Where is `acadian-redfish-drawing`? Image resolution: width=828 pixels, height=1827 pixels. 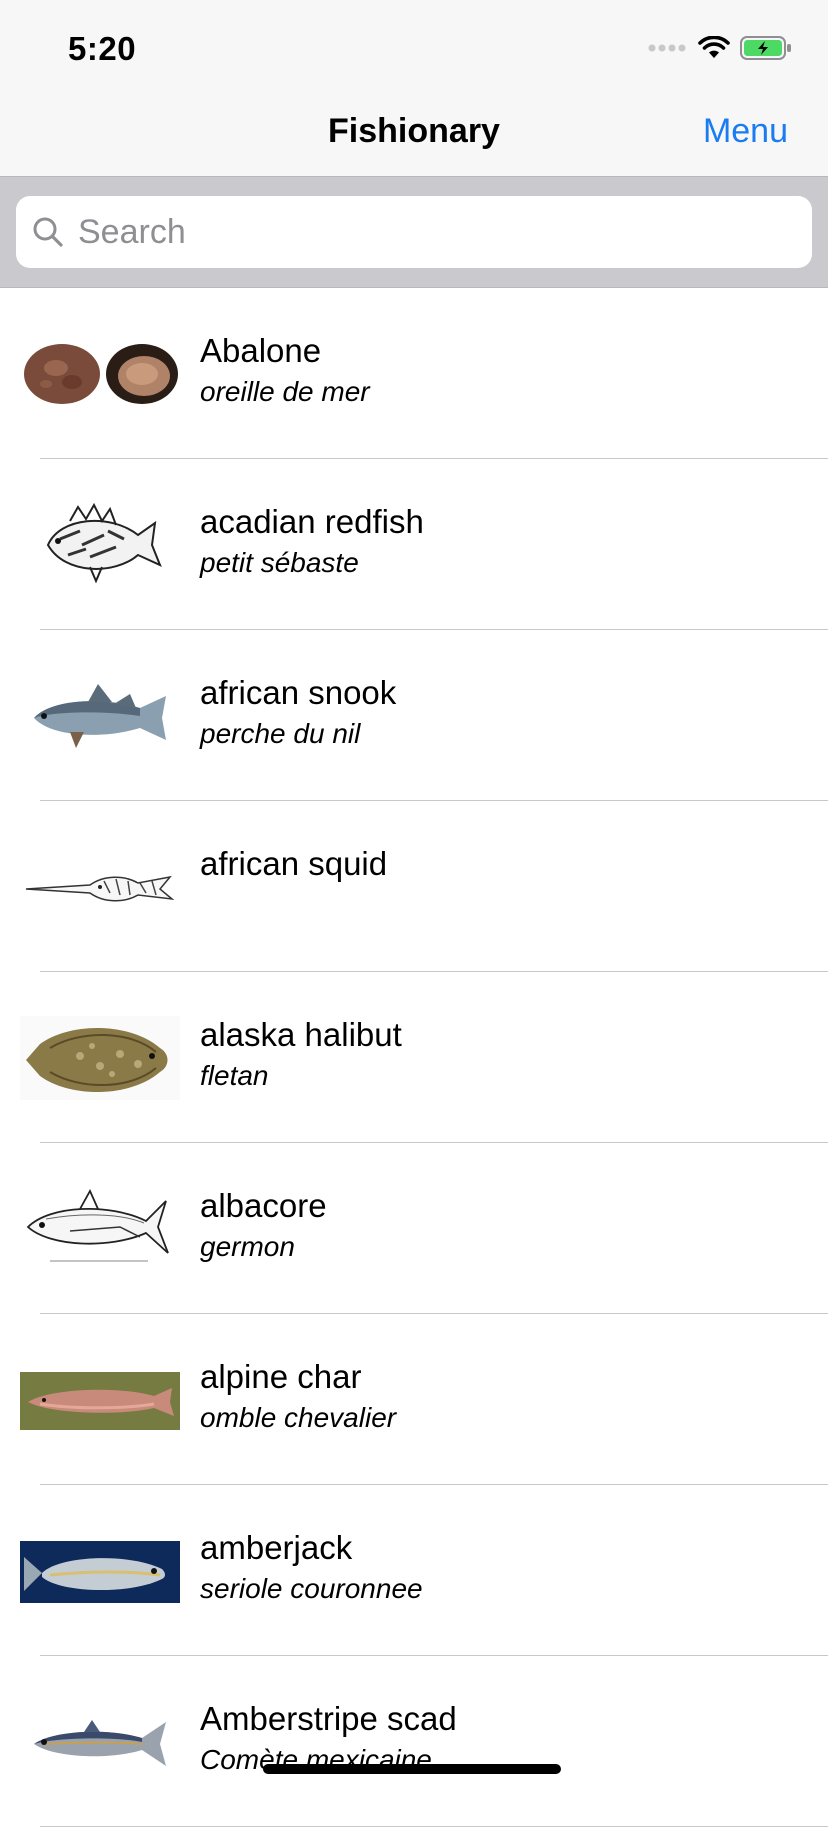 acadian-redfish-drawing is located at coordinates (104, 543).